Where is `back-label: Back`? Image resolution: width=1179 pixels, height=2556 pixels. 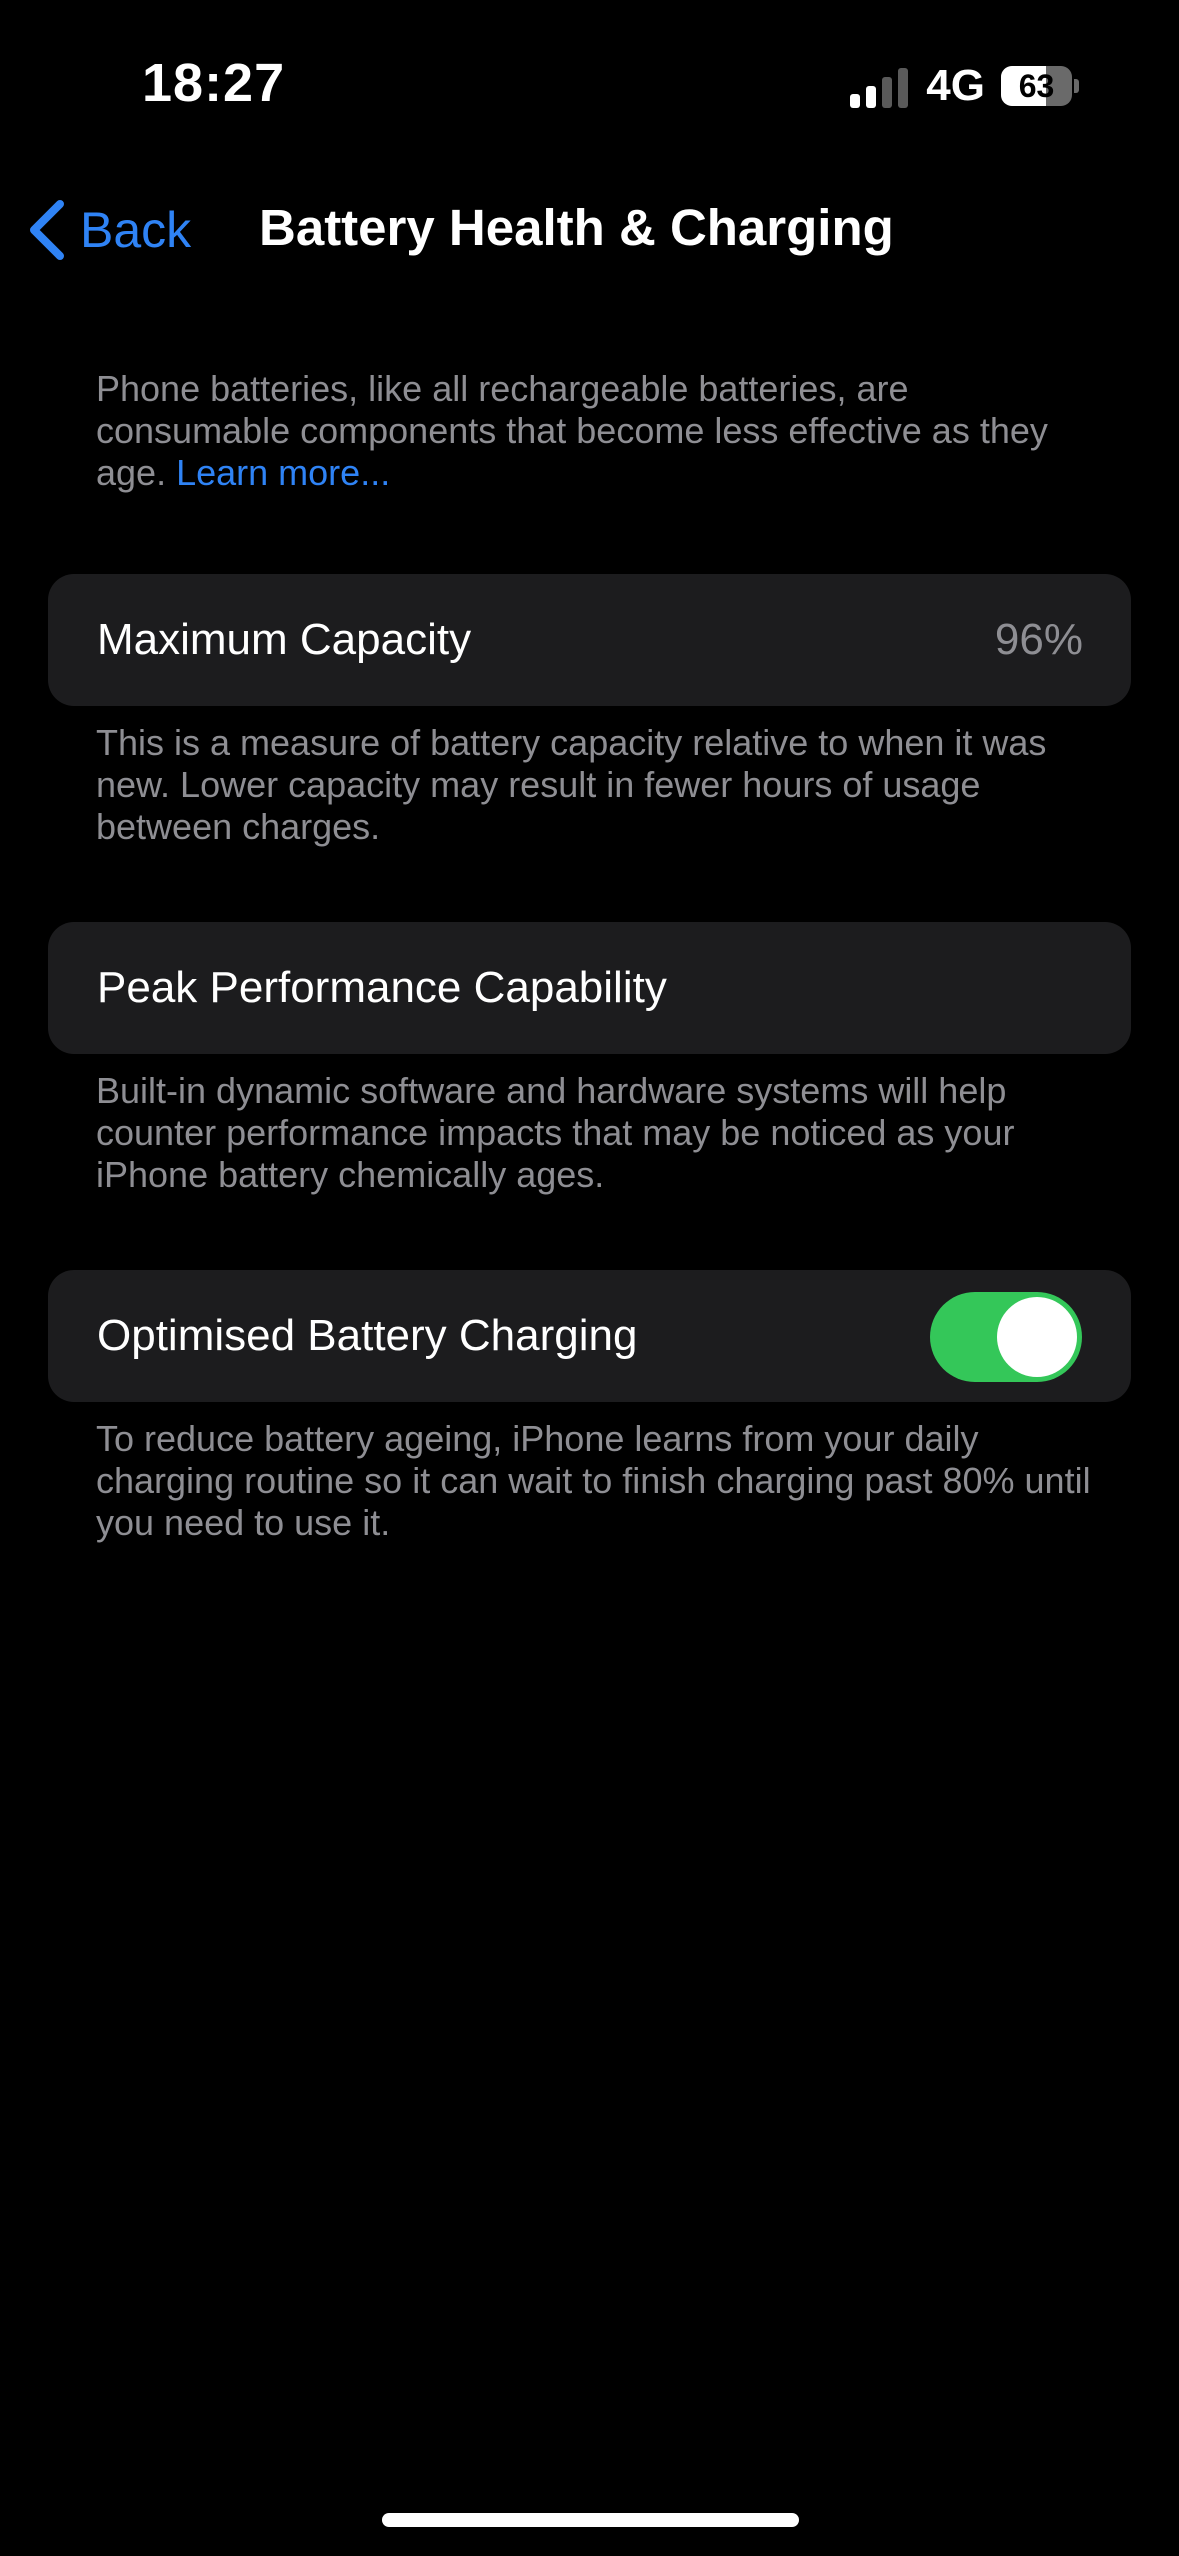
back-label: Back is located at coordinates (136, 230).